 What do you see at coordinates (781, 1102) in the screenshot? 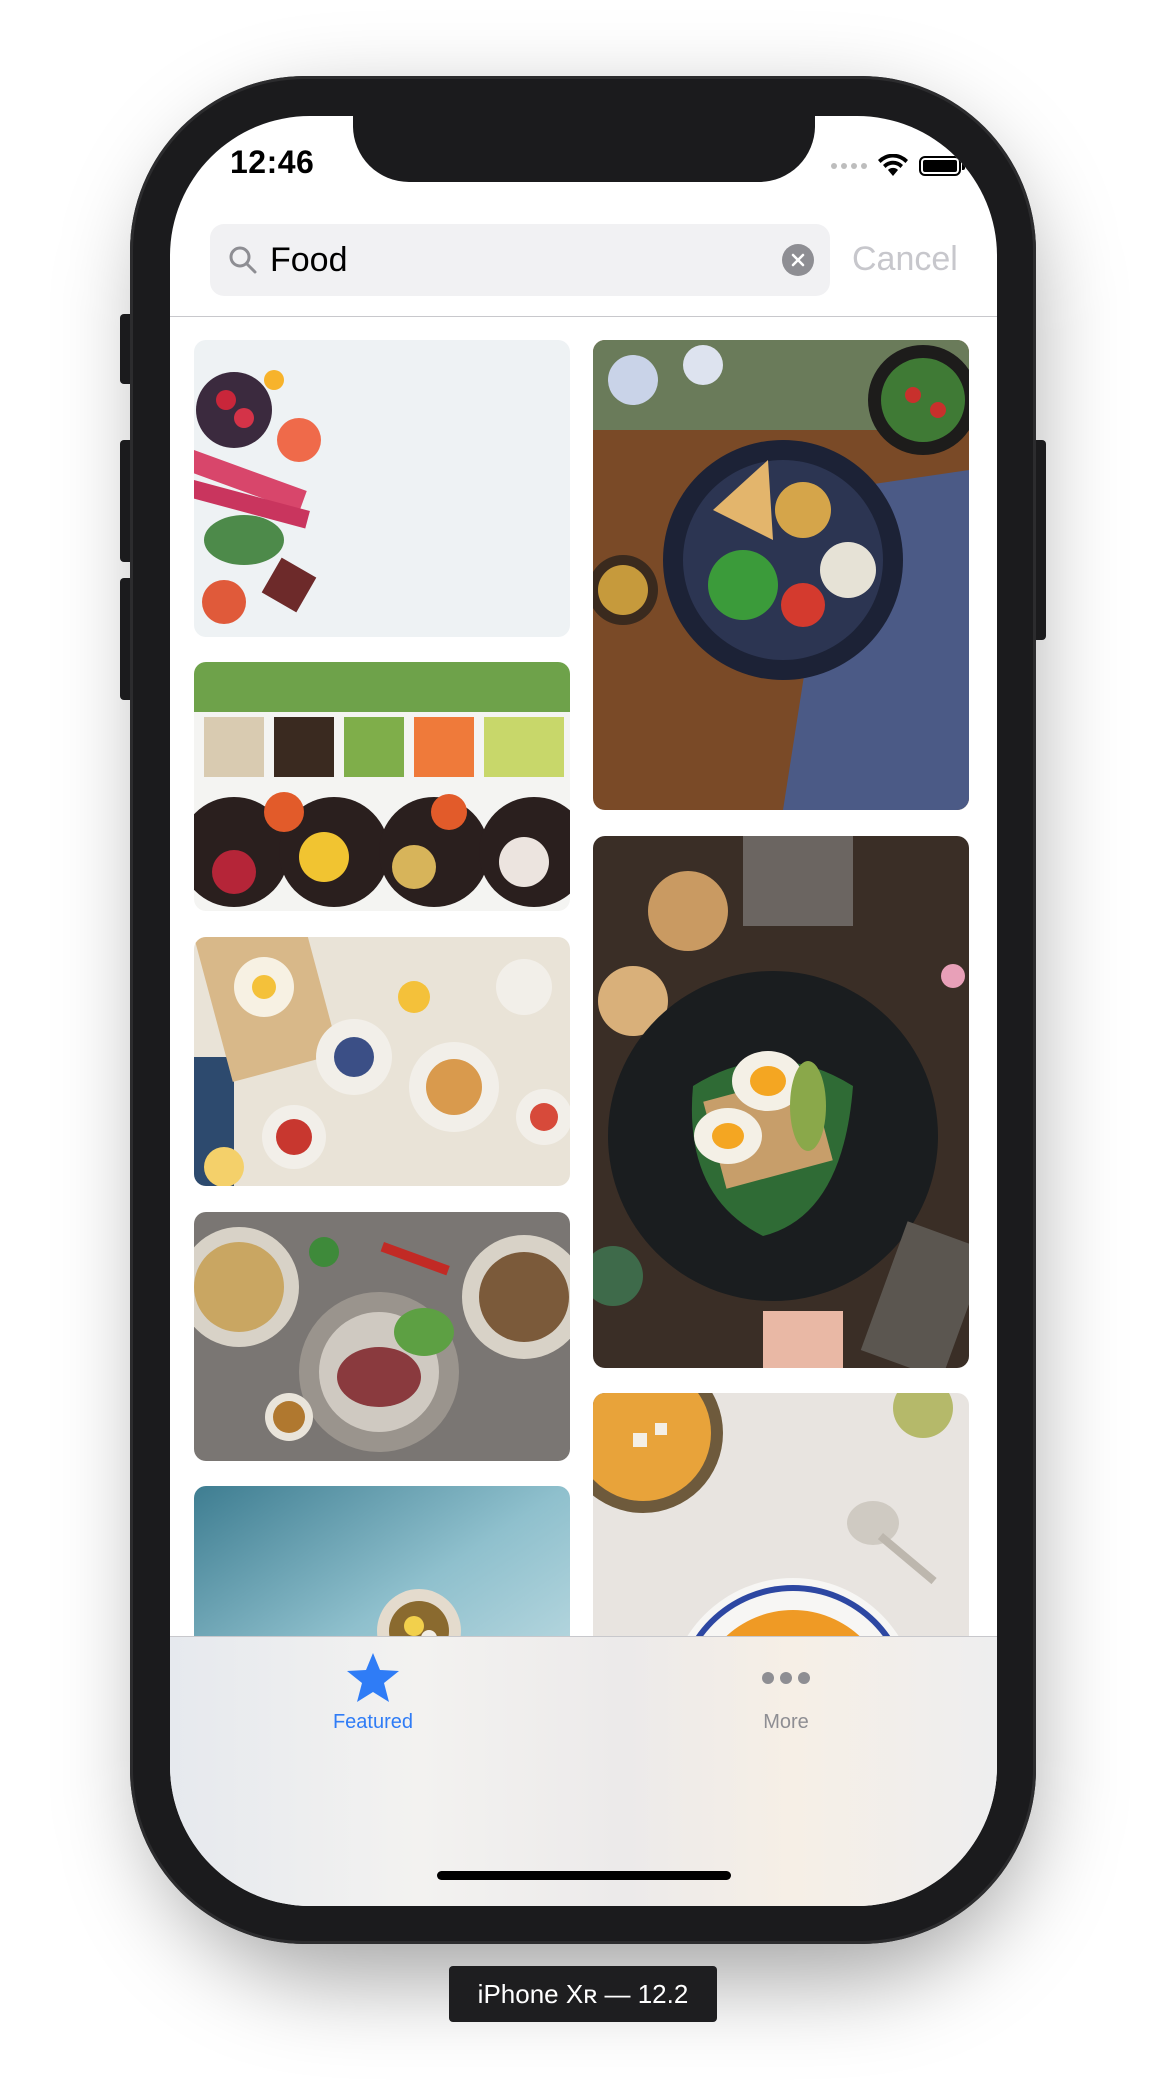
I see `photo-egg-toast` at bounding box center [781, 1102].